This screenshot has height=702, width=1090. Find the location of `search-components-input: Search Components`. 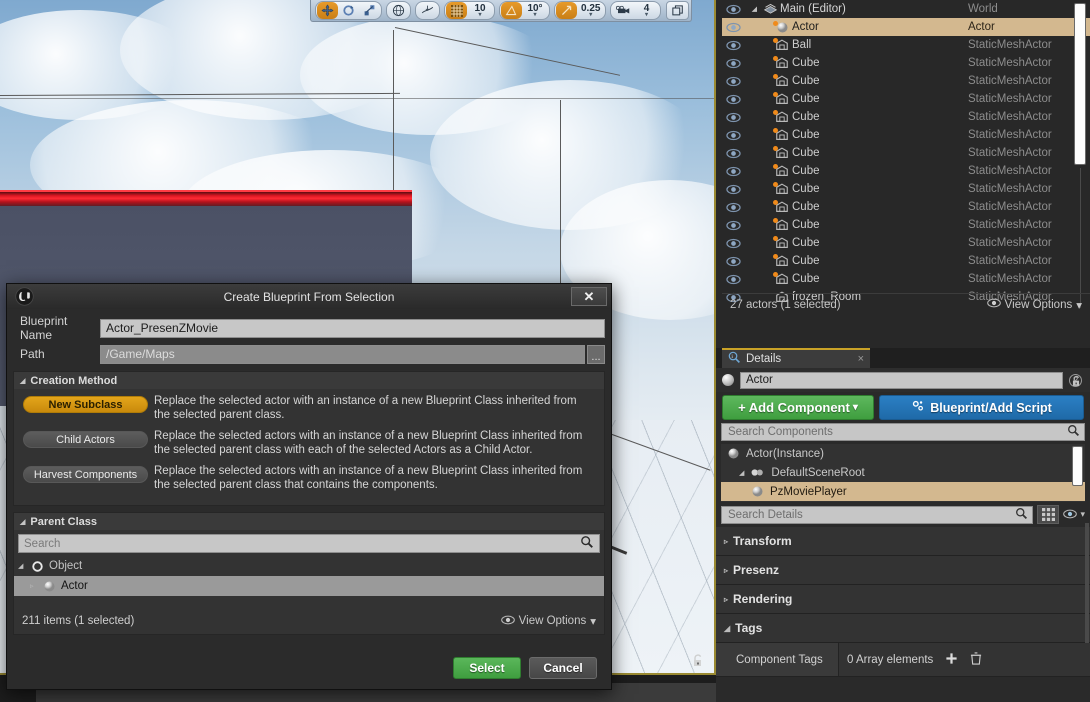

search-components-input: Search Components is located at coordinates (903, 432).